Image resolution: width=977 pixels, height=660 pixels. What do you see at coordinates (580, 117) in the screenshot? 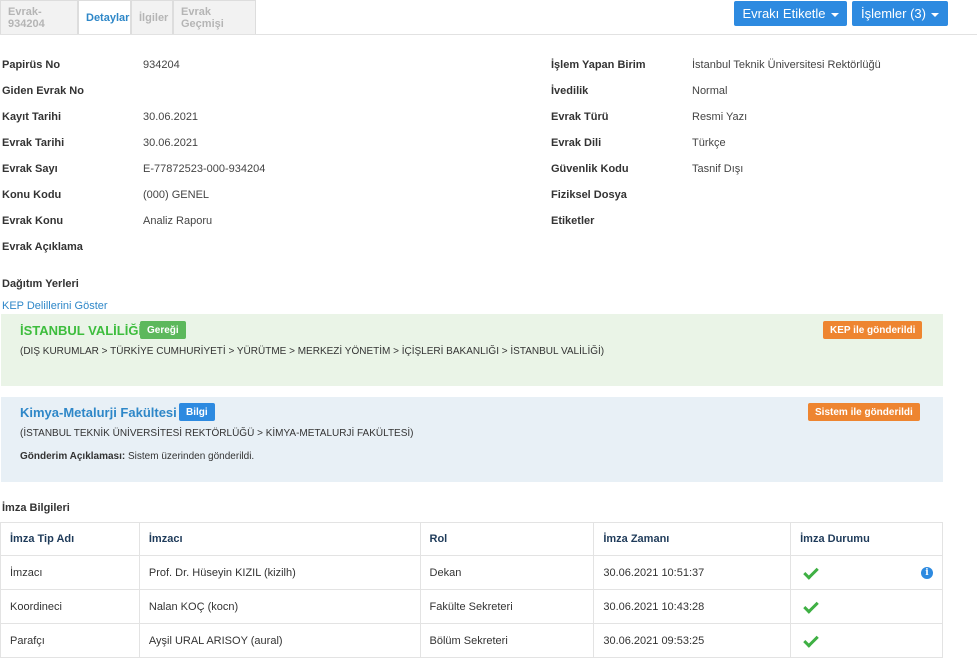
I see `label-evrak-turu: Evrak Türü` at bounding box center [580, 117].